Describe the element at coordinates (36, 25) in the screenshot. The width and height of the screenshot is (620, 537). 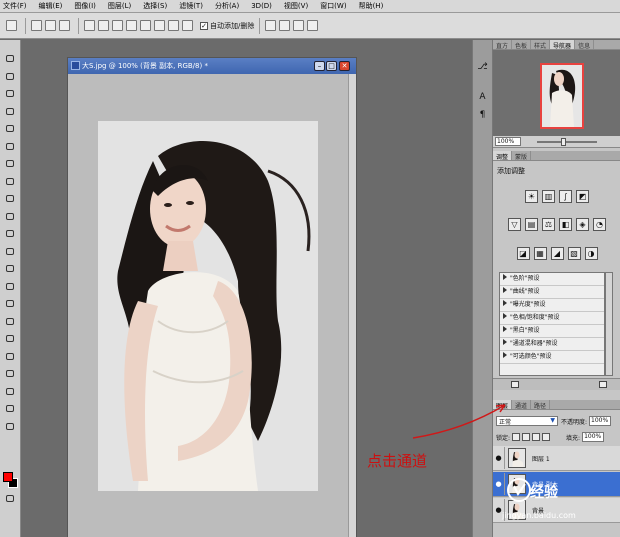
I see `shape-layers-button` at that location.